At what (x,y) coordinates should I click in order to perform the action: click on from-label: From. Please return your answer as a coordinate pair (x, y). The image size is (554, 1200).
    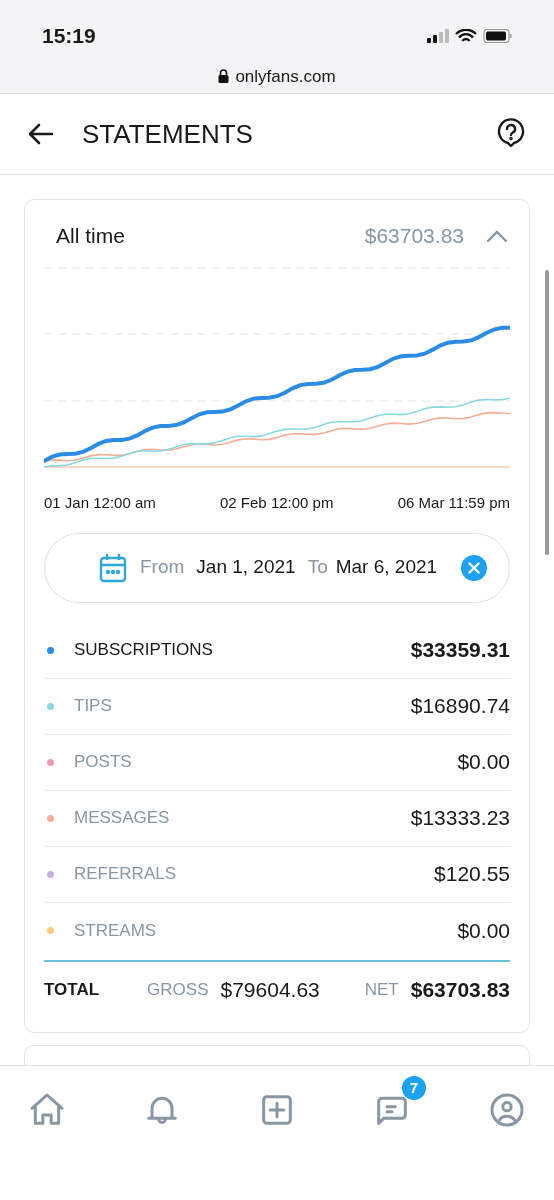
    Looking at the image, I should click on (162, 567).